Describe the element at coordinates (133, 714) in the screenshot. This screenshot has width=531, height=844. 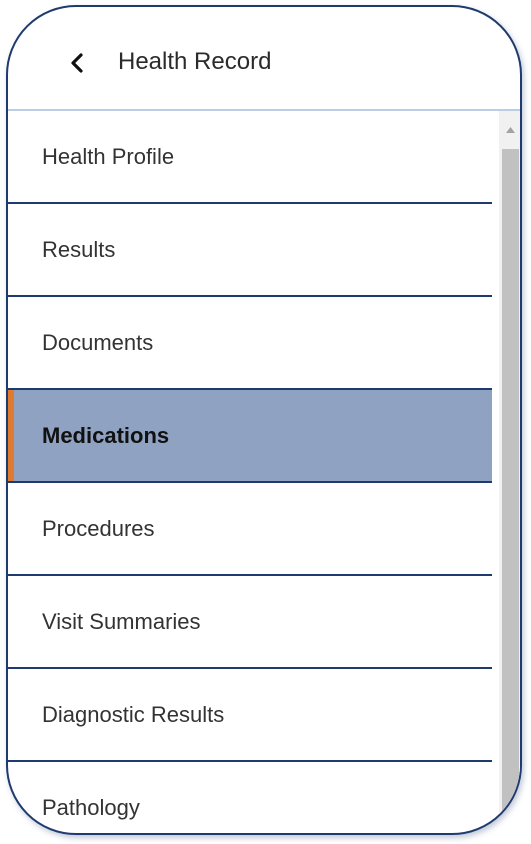
I see `nav-item-label: Diagnostic Results` at that location.